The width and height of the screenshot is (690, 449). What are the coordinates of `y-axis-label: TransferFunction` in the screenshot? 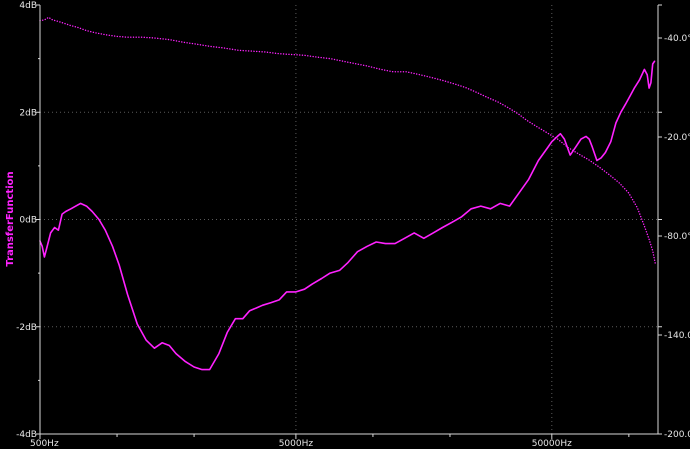 It's located at (10, 218).